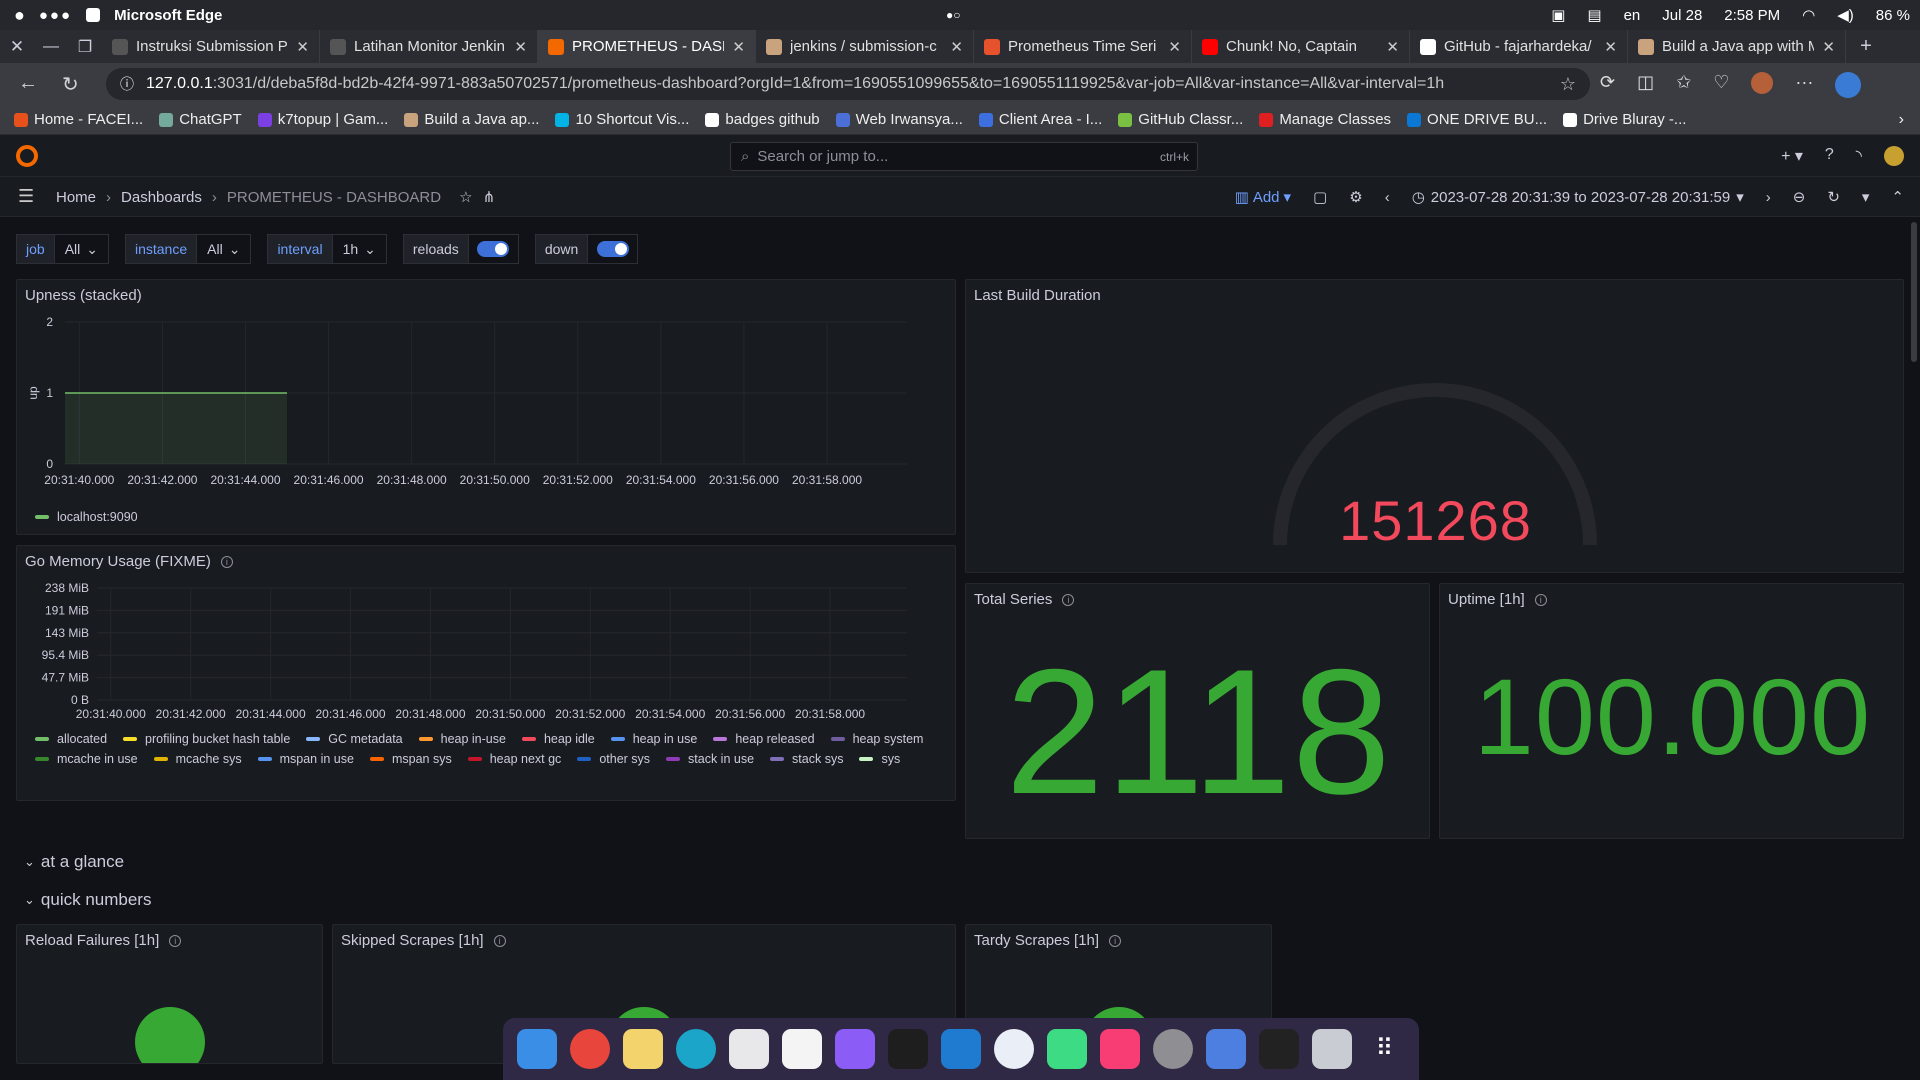 The height and width of the screenshot is (1080, 1920). Describe the element at coordinates (806, 759) in the screenshot. I see `legend-item: stack sys` at that location.